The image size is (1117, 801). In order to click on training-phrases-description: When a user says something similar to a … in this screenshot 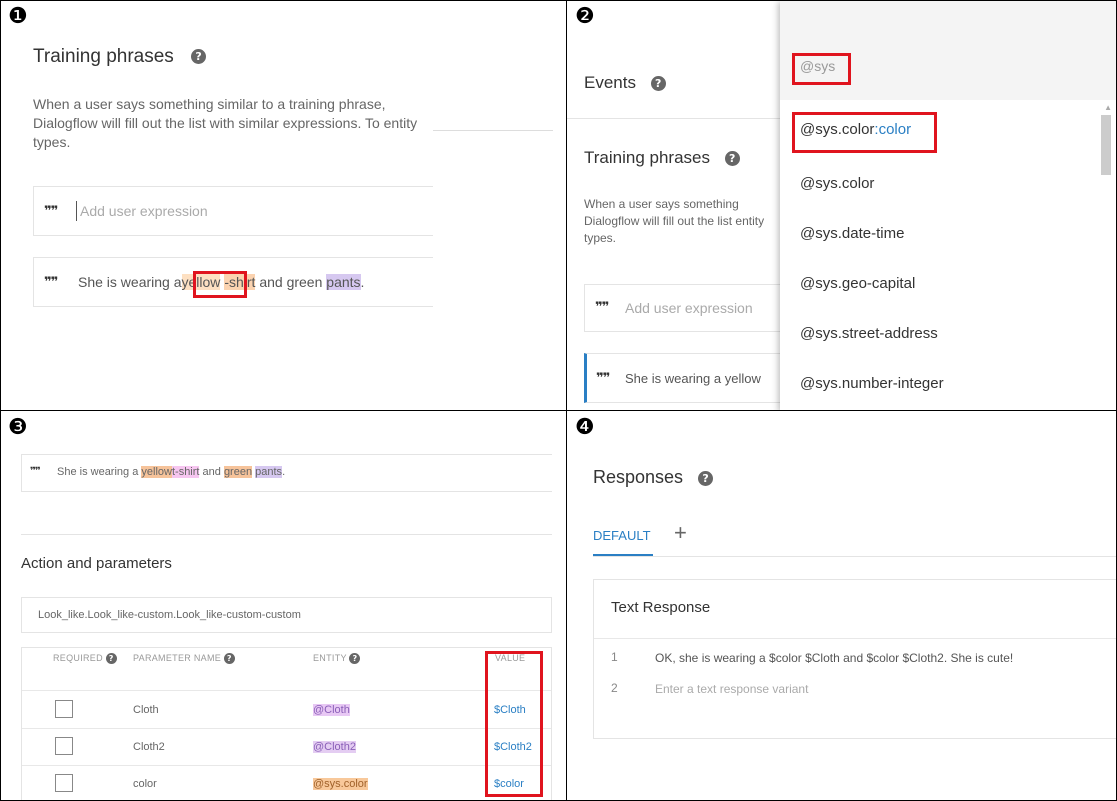, I will do `click(225, 123)`.